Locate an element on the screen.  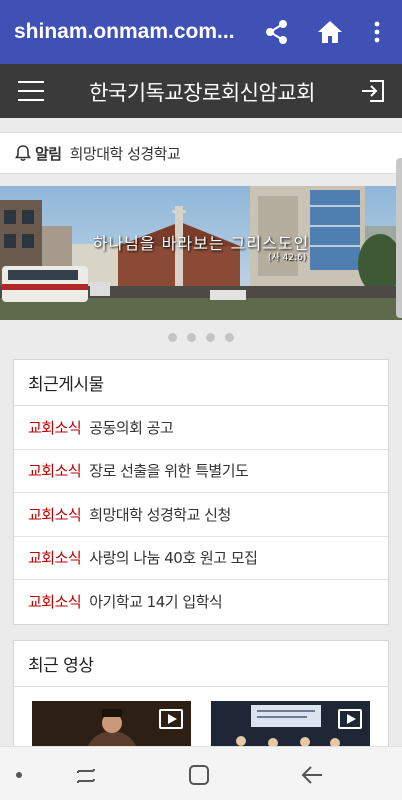
post-item: 교회소식 아기학교 14기 입학식 is located at coordinates (201, 602).